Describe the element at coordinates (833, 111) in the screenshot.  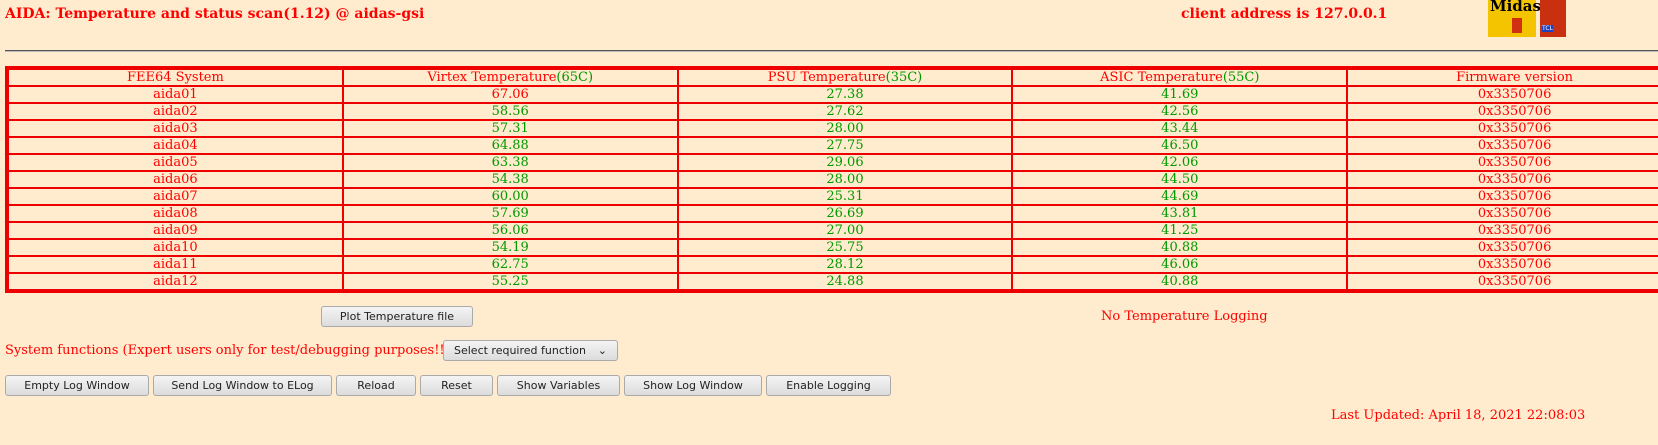
I see `table-row: aida02 58.56 27.62 42.56 0x3350706` at that location.